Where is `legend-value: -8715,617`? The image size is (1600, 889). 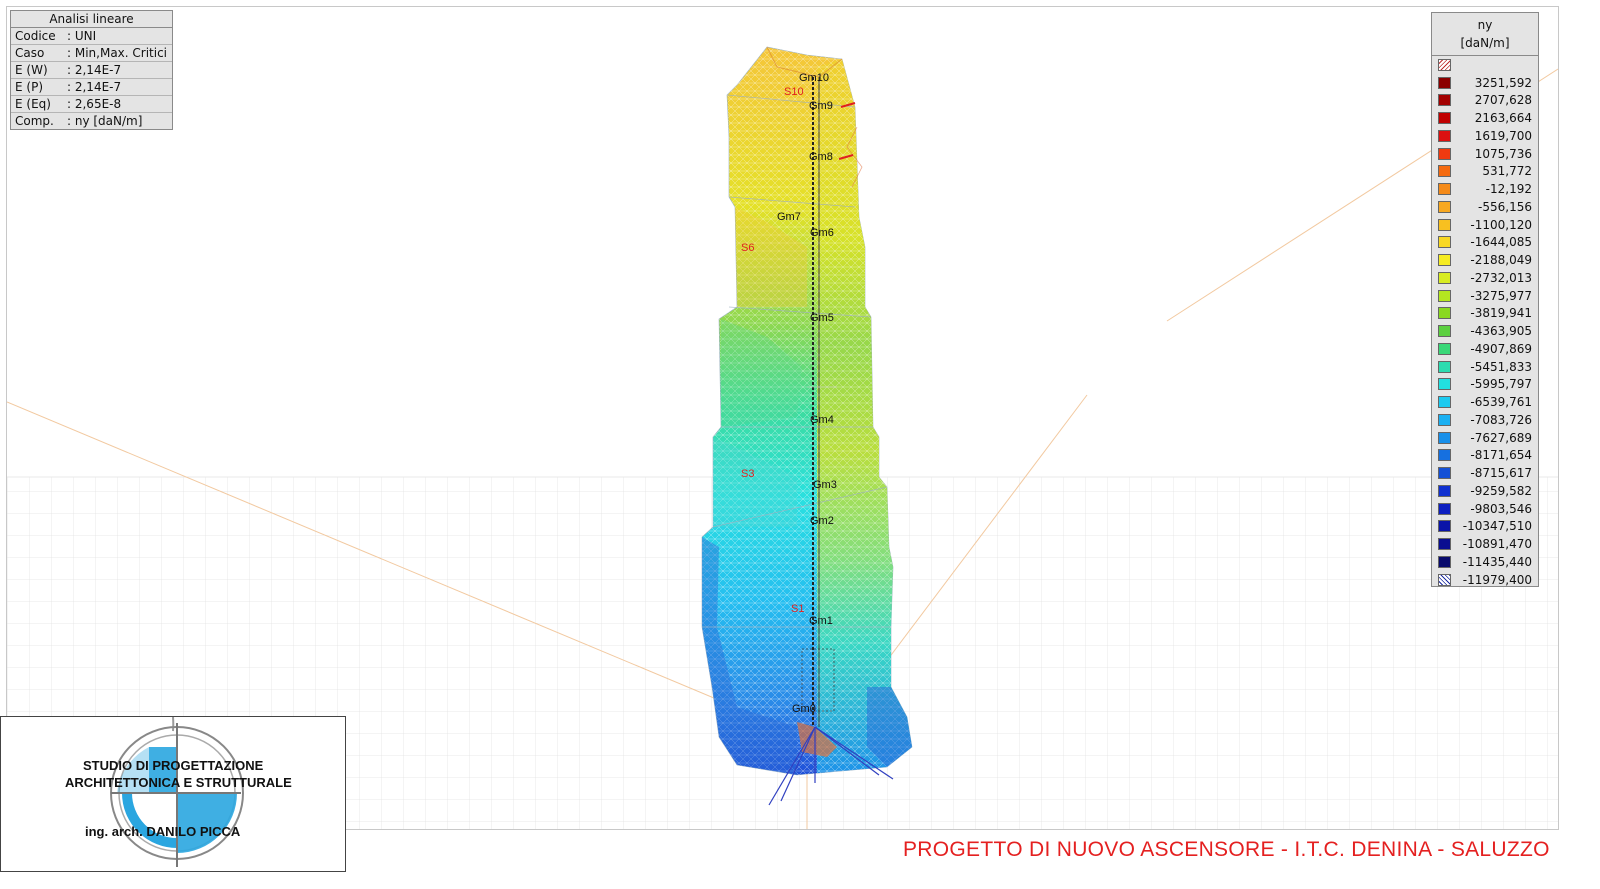 legend-value: -8715,617 is located at coordinates (1501, 473).